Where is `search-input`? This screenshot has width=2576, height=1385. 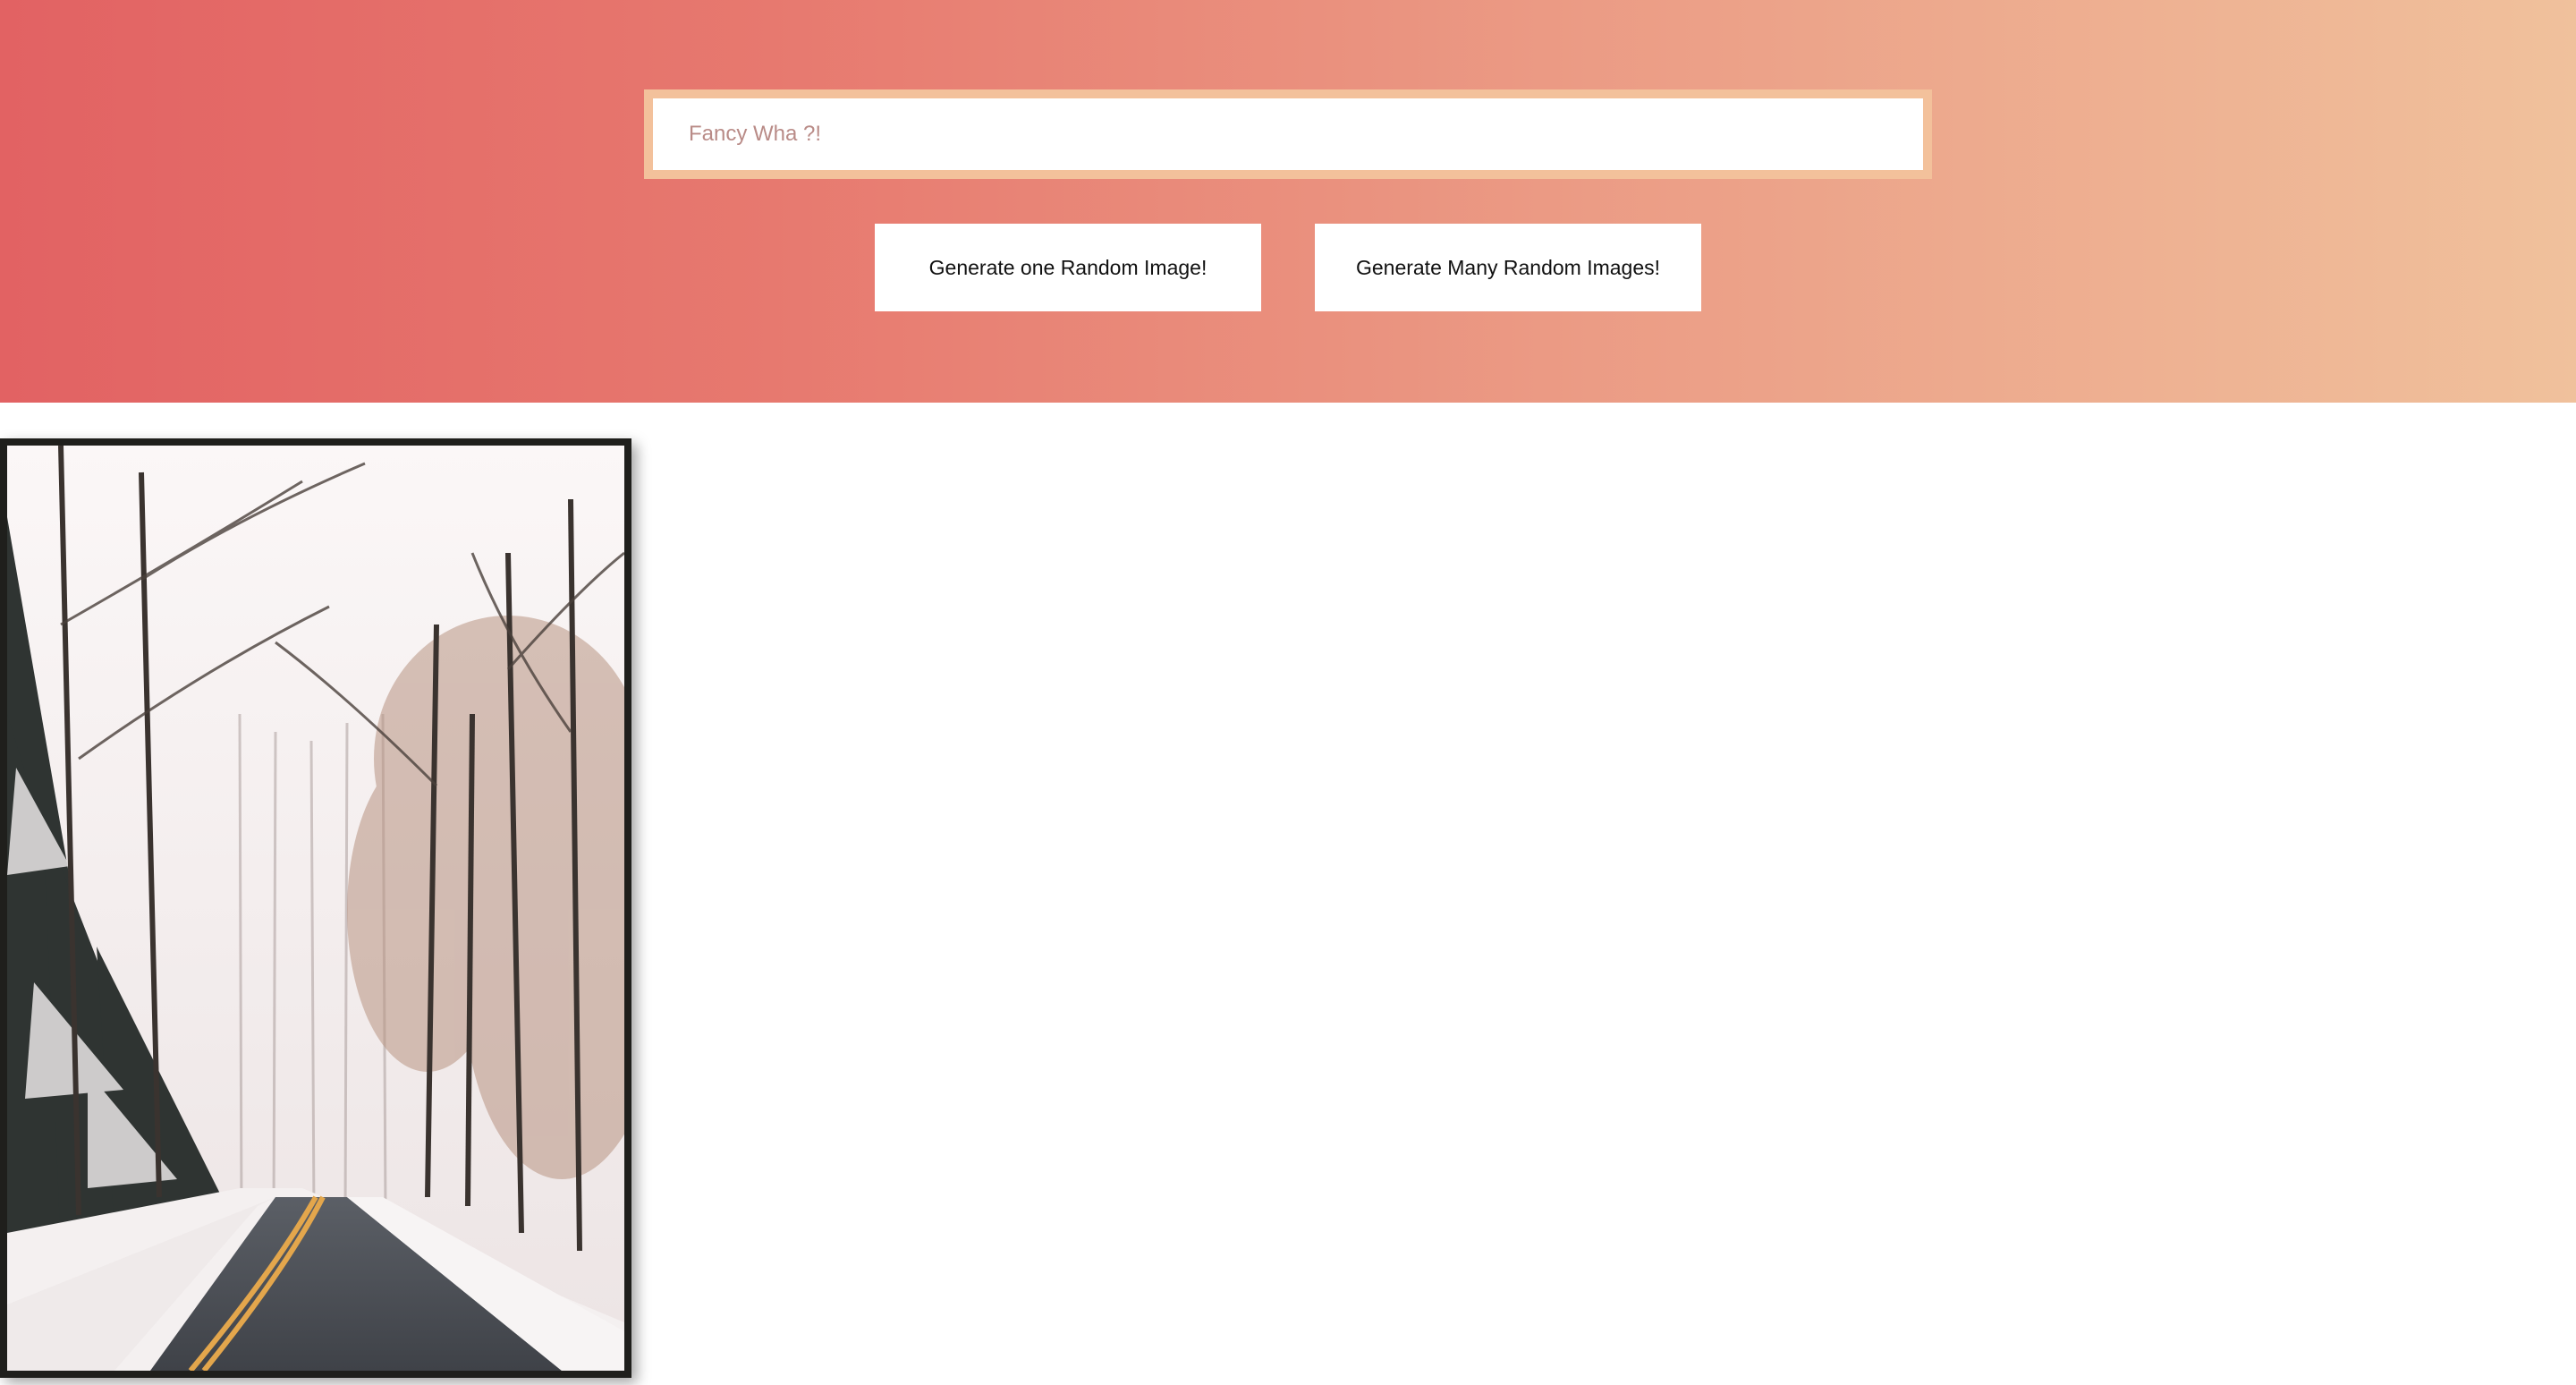
search-input is located at coordinates (1288, 134).